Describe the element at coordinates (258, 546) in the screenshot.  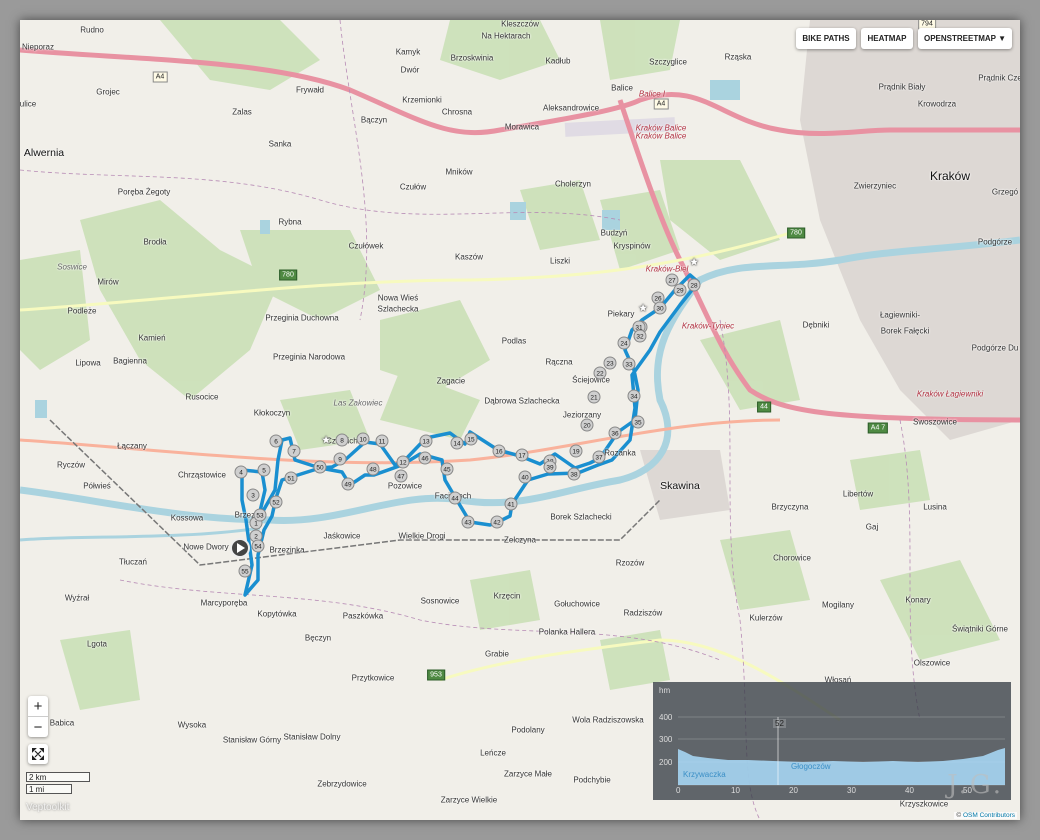
I see `waypoint-marker: 54` at that location.